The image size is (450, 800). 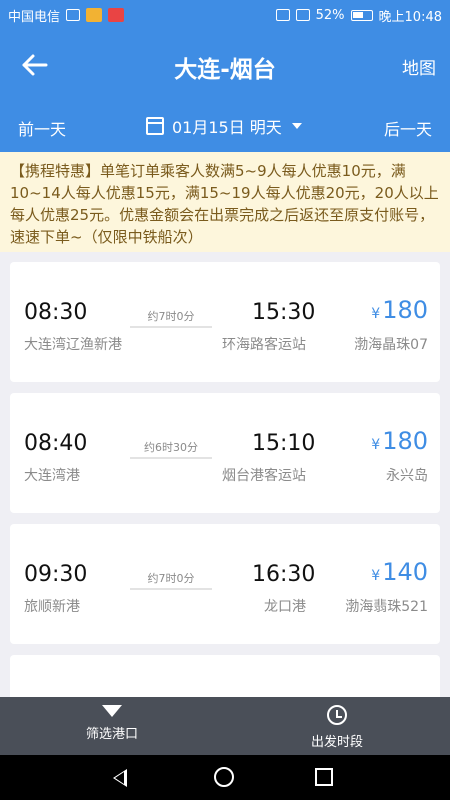 What do you see at coordinates (120, 778) in the screenshot?
I see `nav-back-icon` at bounding box center [120, 778].